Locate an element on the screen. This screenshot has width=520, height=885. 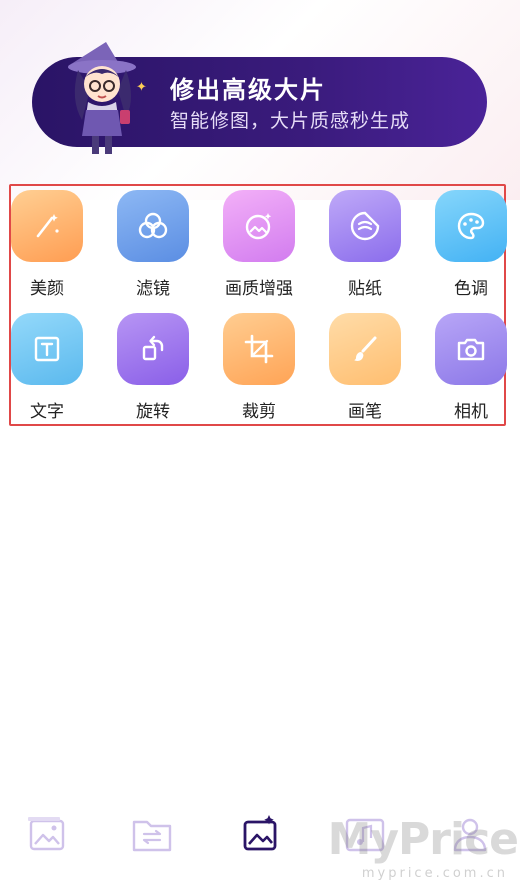
folder-transfer-icon is located at coordinates (152, 834).